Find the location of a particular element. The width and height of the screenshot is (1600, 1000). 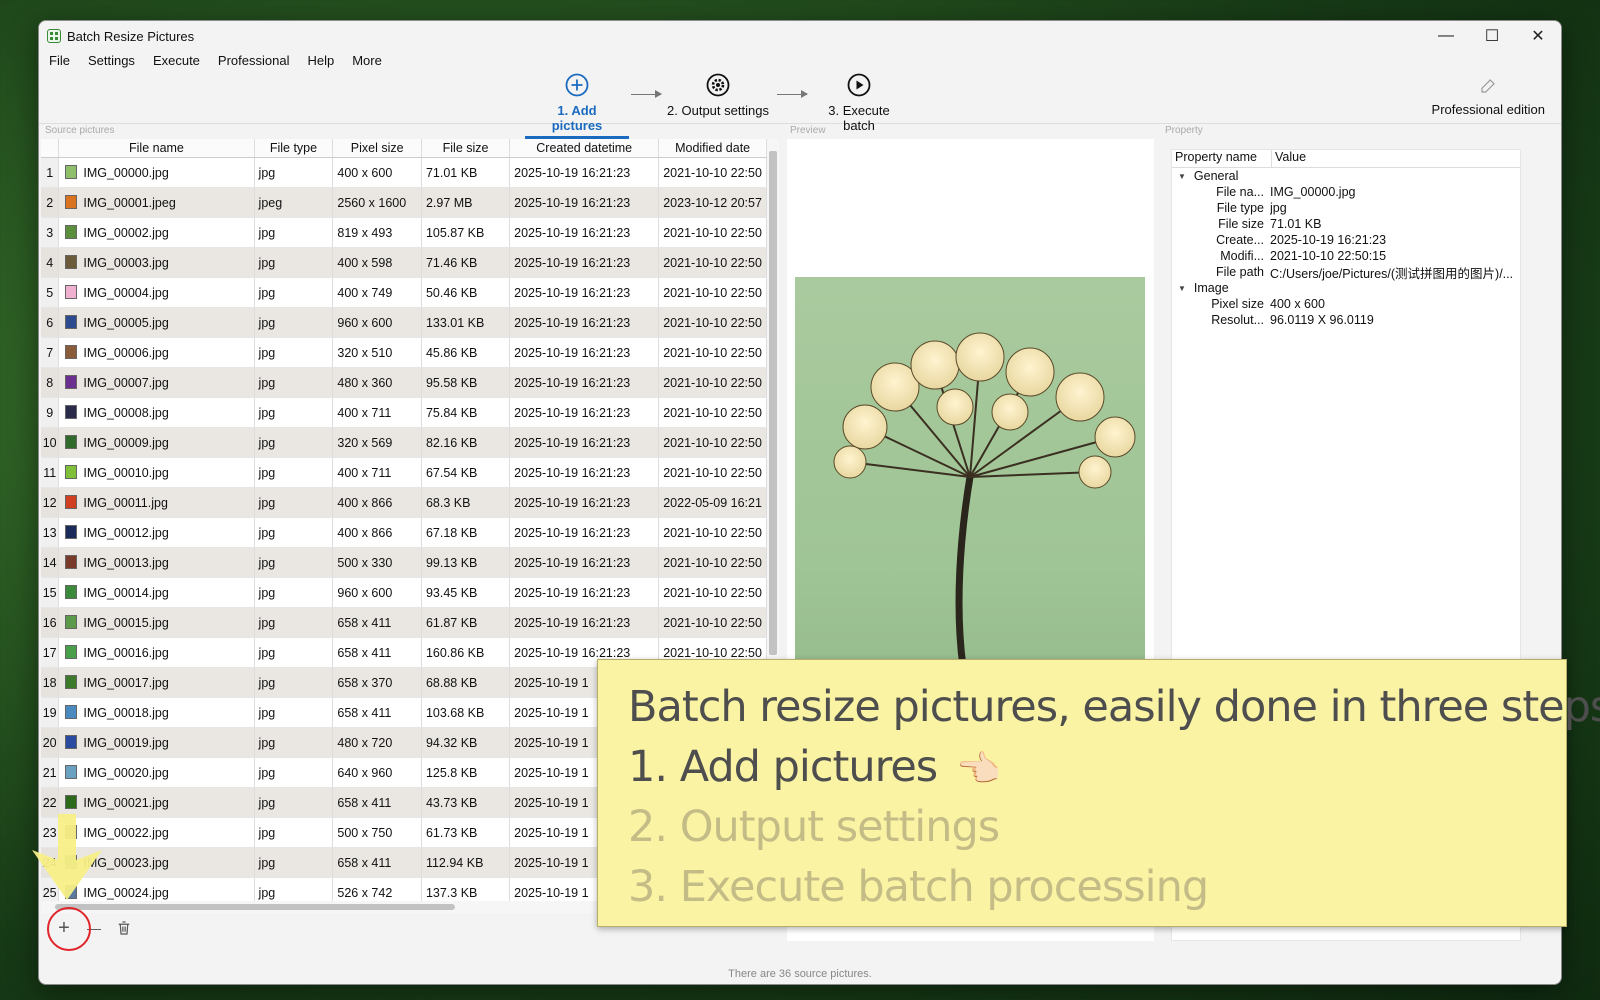

pixel-size-cell: 400 x 598 is located at coordinates (377, 262).